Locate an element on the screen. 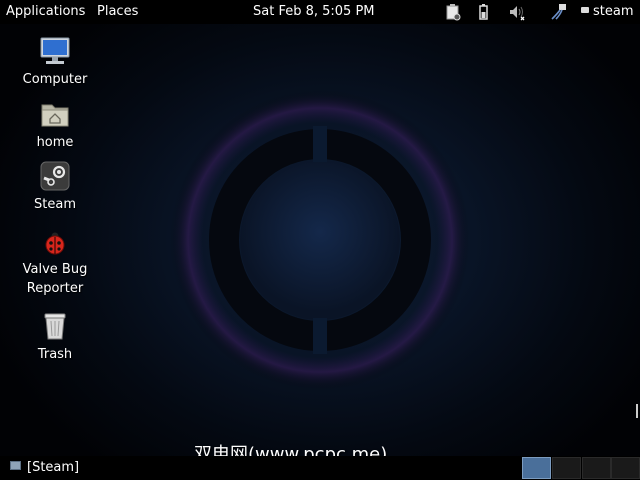  network-icon is located at coordinates (559, 12).